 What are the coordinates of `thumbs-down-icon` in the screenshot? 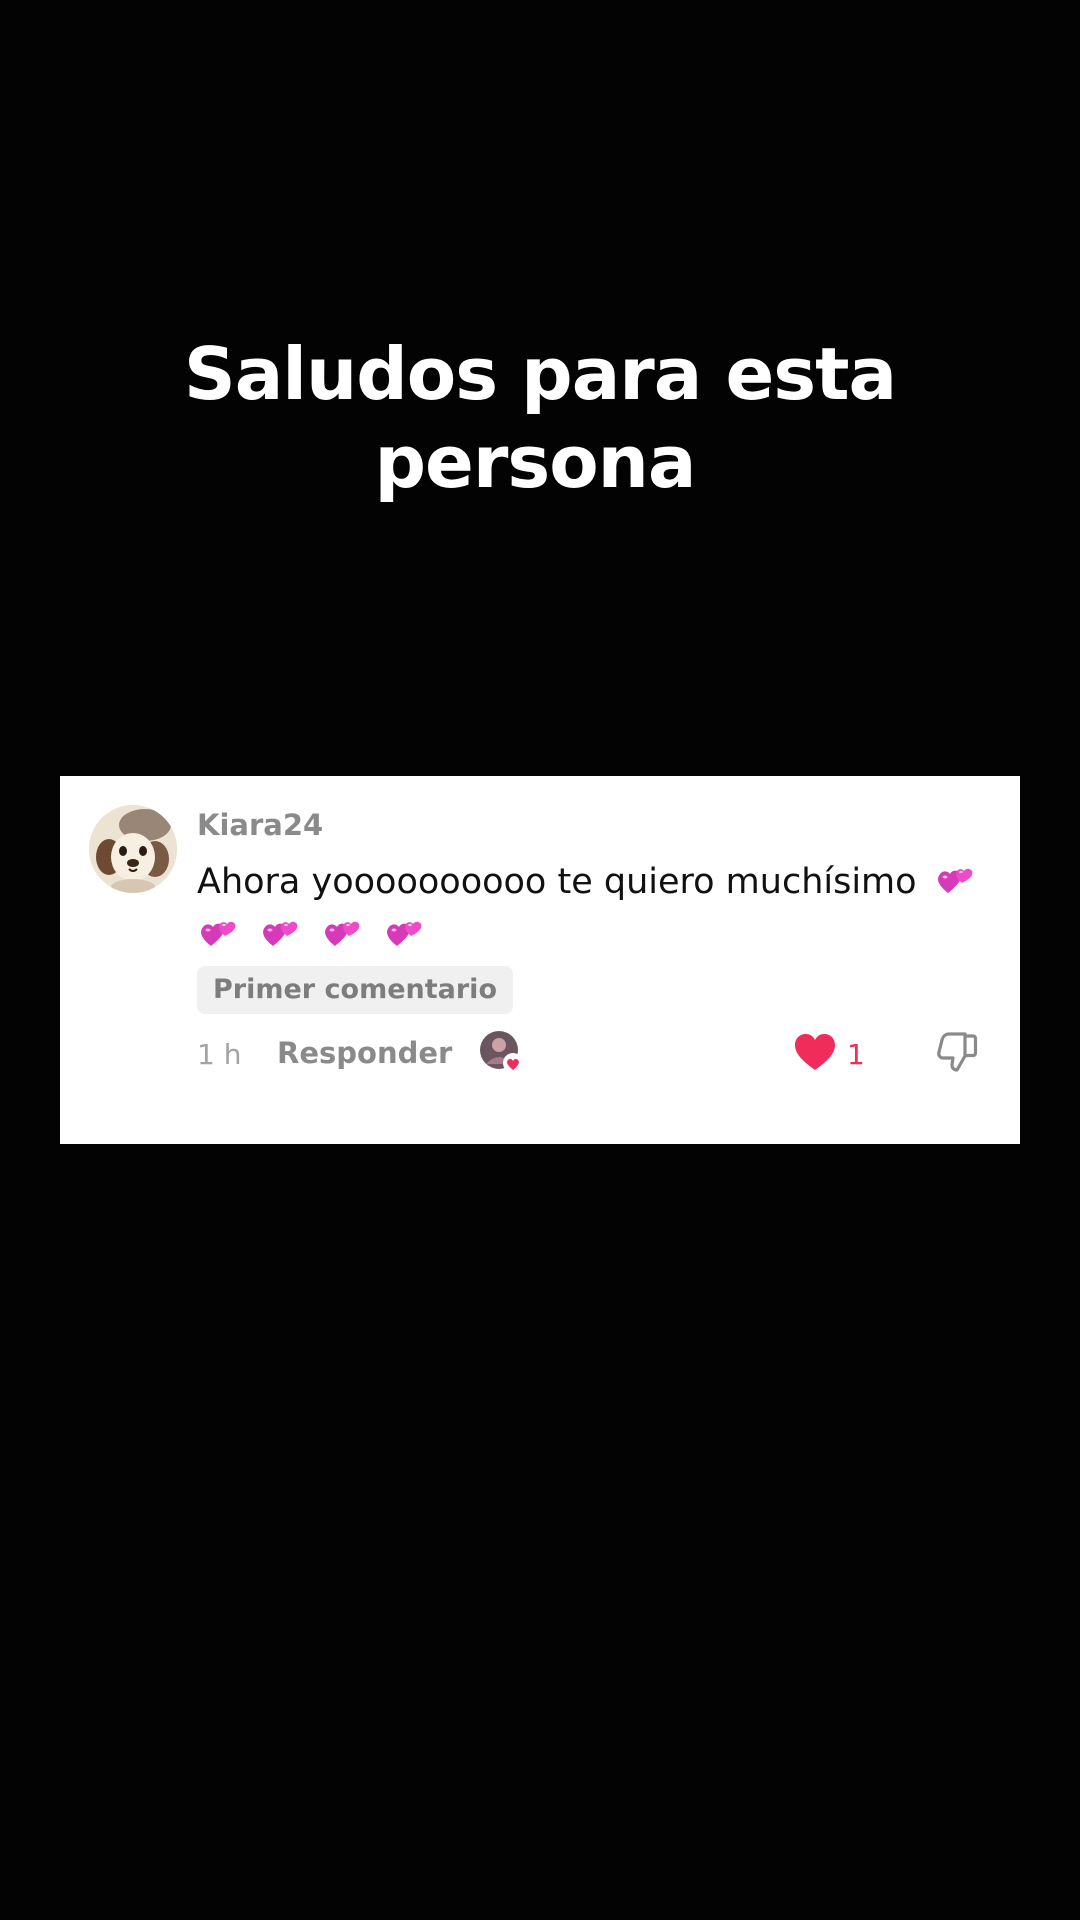 It's located at (957, 1052).